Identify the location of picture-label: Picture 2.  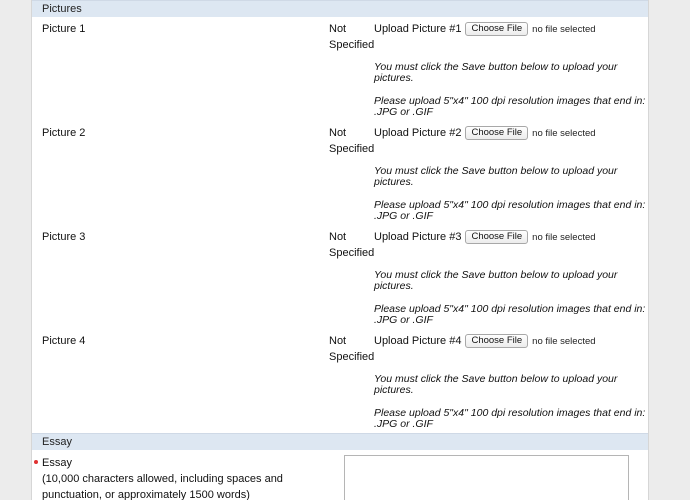
(64, 133).